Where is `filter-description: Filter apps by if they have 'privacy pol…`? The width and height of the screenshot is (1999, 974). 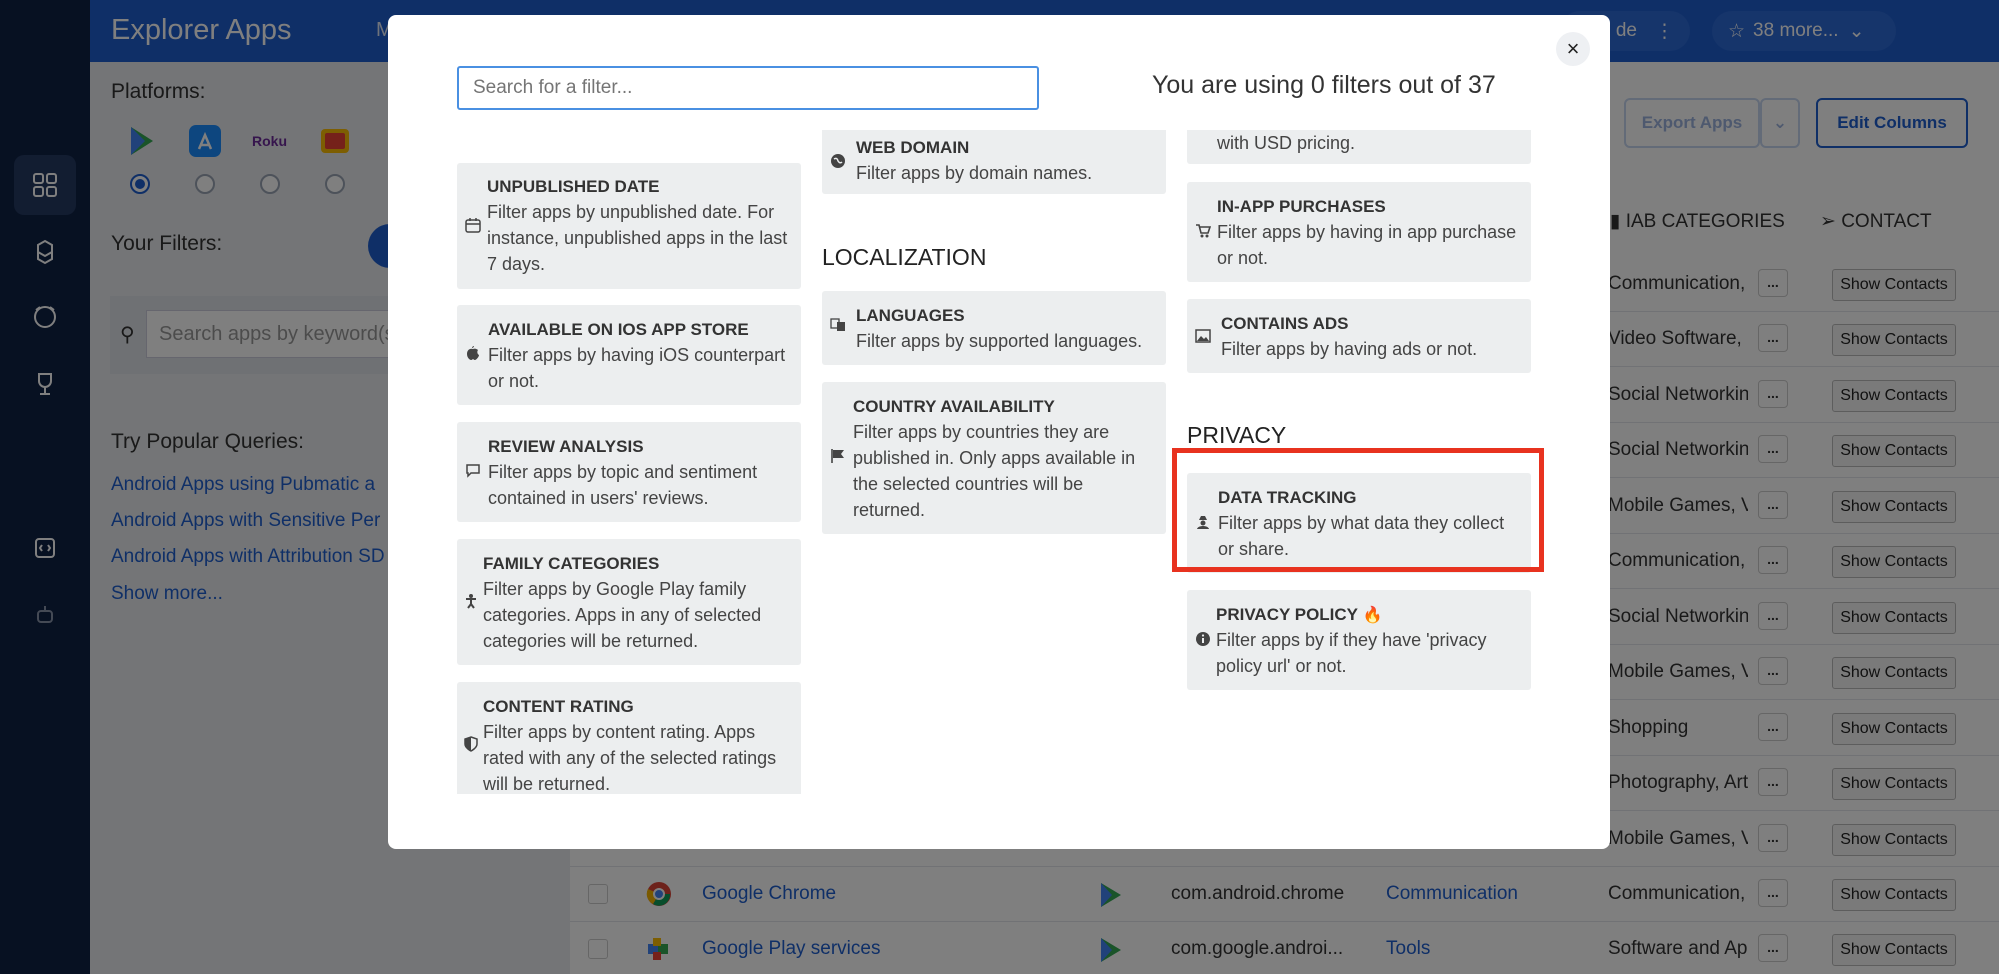
filter-description: Filter apps by if they have 'privacy pol… is located at coordinates (1351, 653).